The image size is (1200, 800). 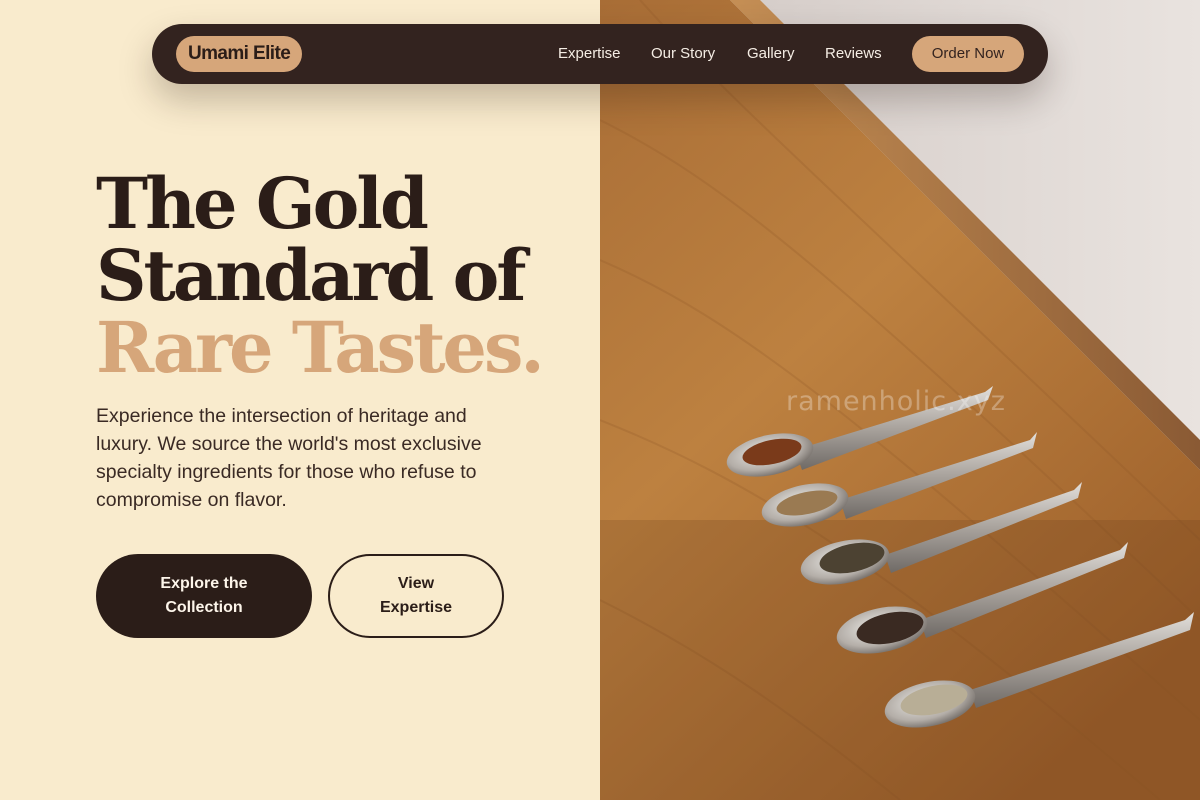 What do you see at coordinates (589, 54) in the screenshot?
I see `nav-link-expertise: Expertise` at bounding box center [589, 54].